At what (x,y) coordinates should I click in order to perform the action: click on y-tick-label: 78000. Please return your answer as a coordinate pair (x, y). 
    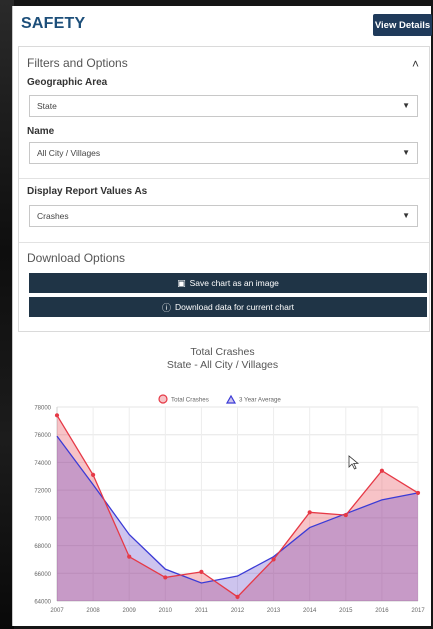
    Looking at the image, I should click on (42, 409).